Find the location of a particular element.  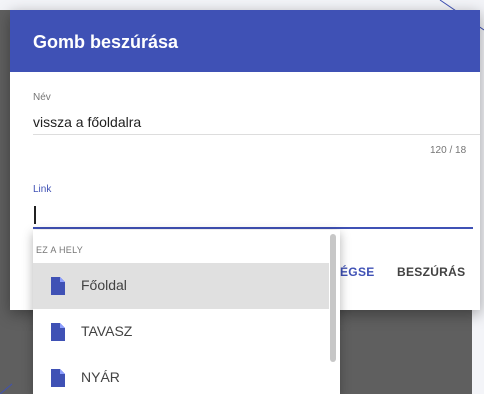

dialog-title: Gomb beszúrása is located at coordinates (106, 42).